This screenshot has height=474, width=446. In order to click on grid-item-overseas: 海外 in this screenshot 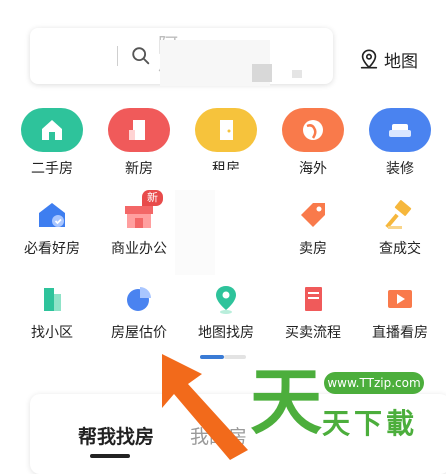, I will do `click(313, 143)`.